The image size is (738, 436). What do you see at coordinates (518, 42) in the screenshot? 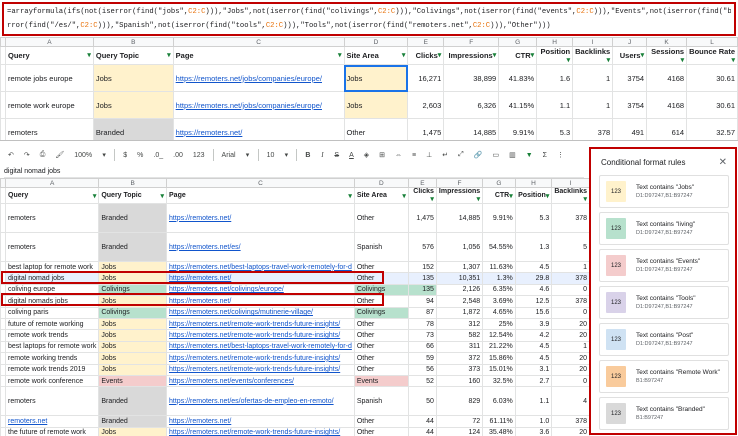
I see `column-letter: G` at bounding box center [518, 42].